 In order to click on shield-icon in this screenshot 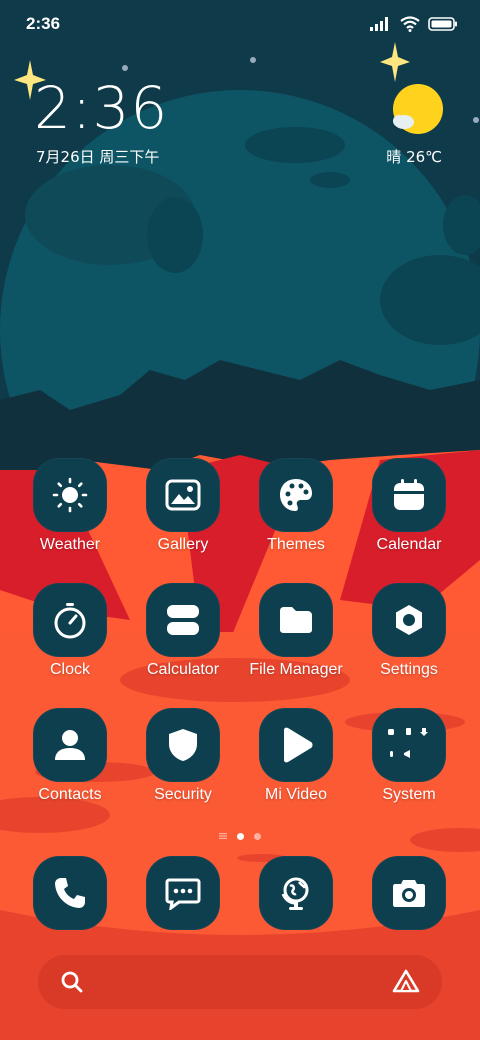, I will do `click(183, 745)`.